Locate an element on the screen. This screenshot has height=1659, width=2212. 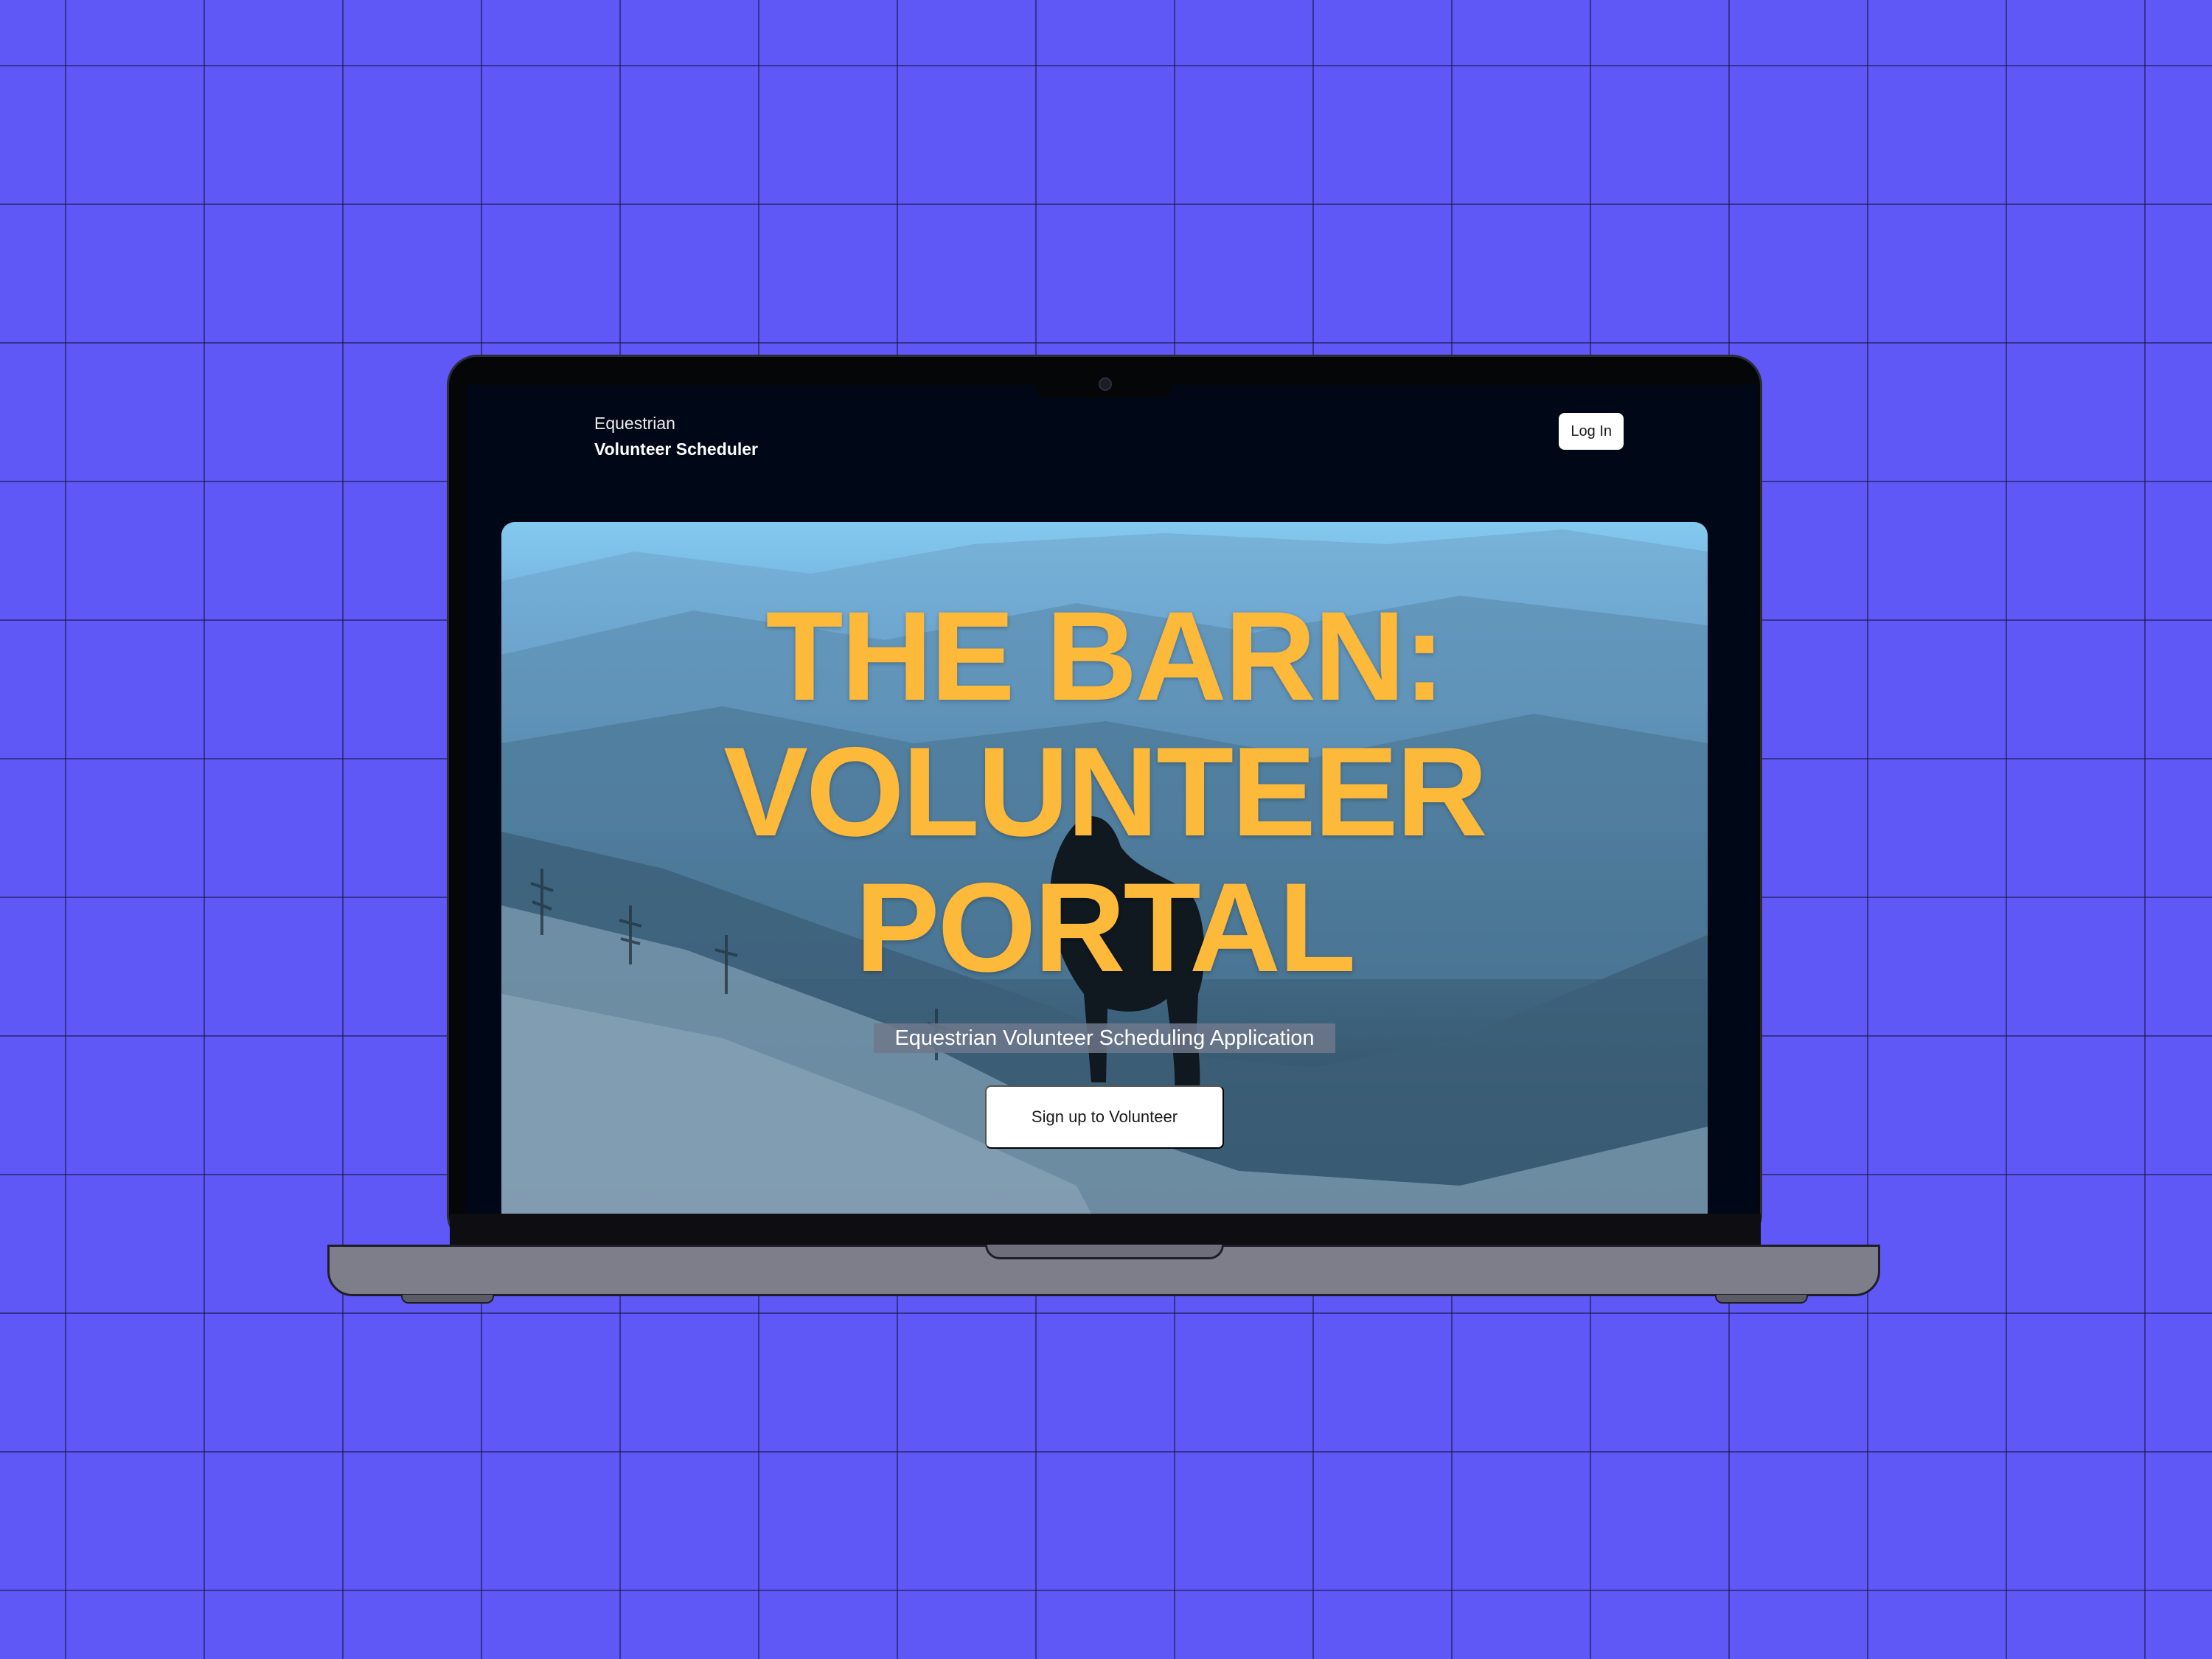
laptop-foot-left is located at coordinates (447, 1299).